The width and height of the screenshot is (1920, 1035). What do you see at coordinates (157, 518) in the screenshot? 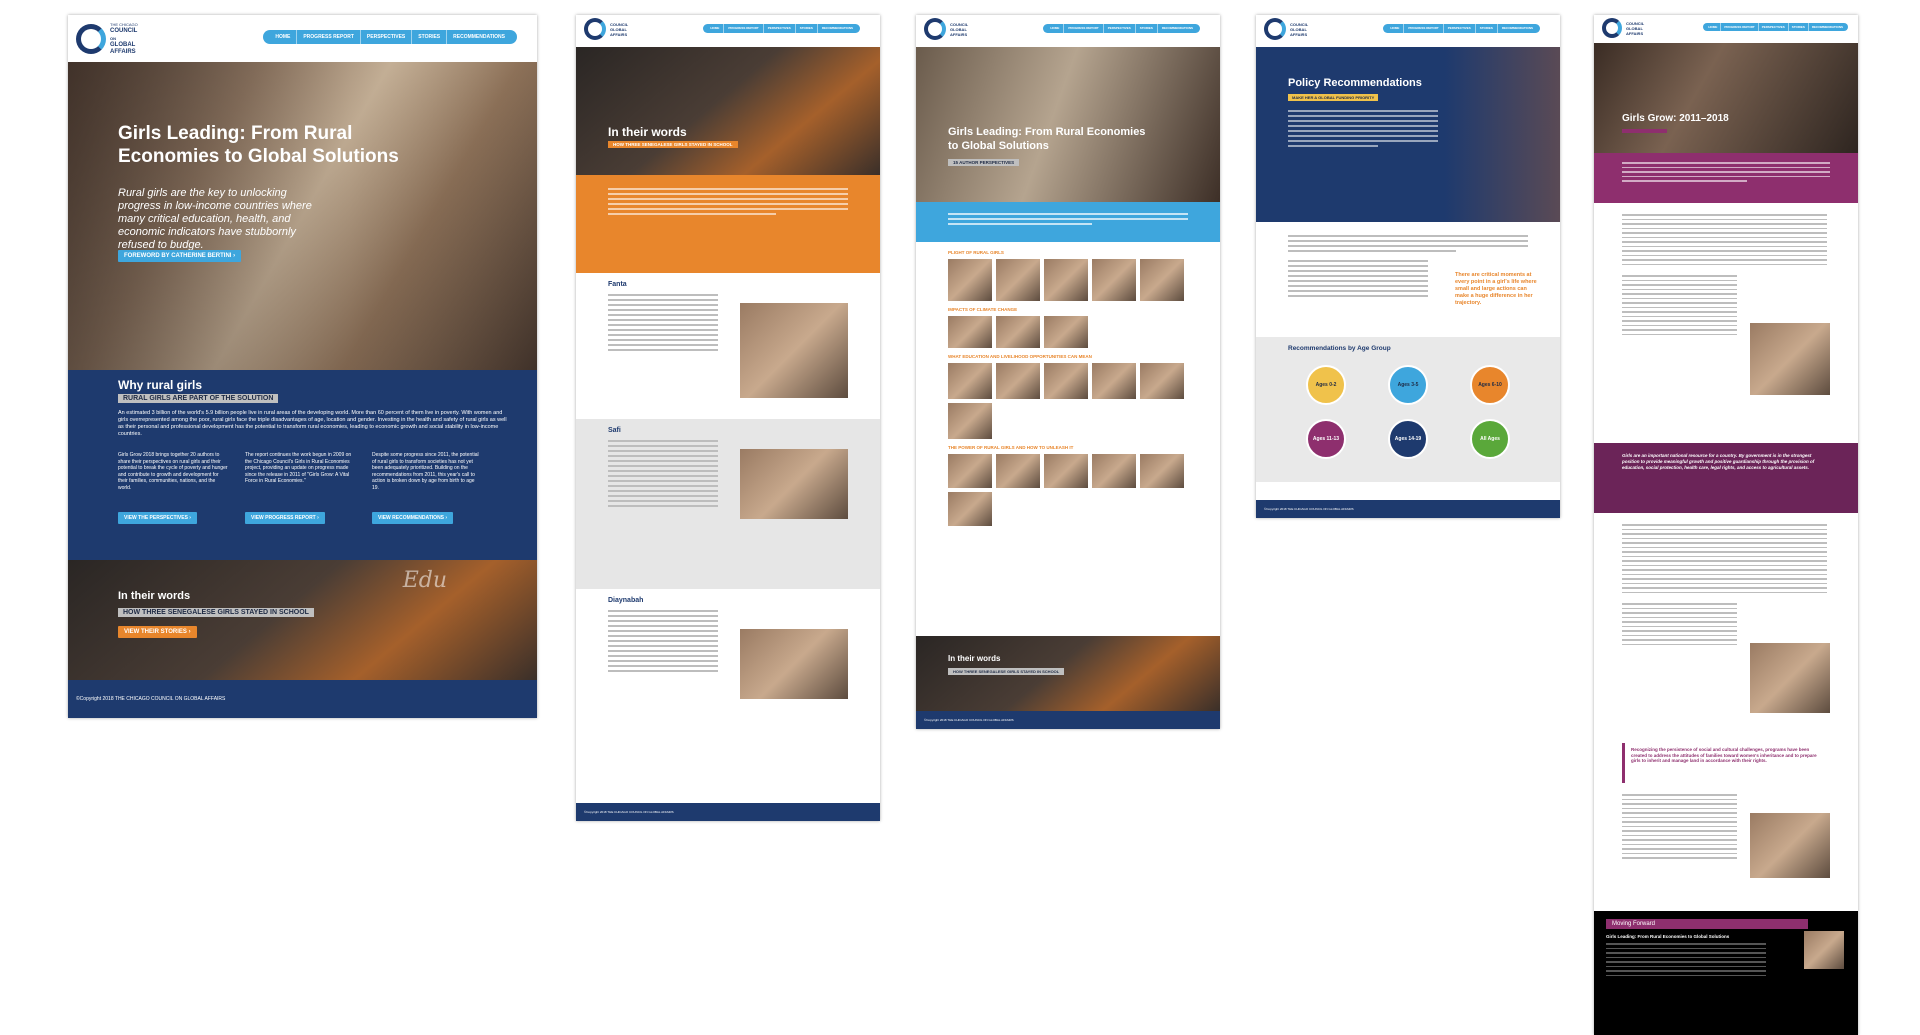
I see `view-perspectives-button: VIEW THE PERSPECTIVES ›` at bounding box center [157, 518].